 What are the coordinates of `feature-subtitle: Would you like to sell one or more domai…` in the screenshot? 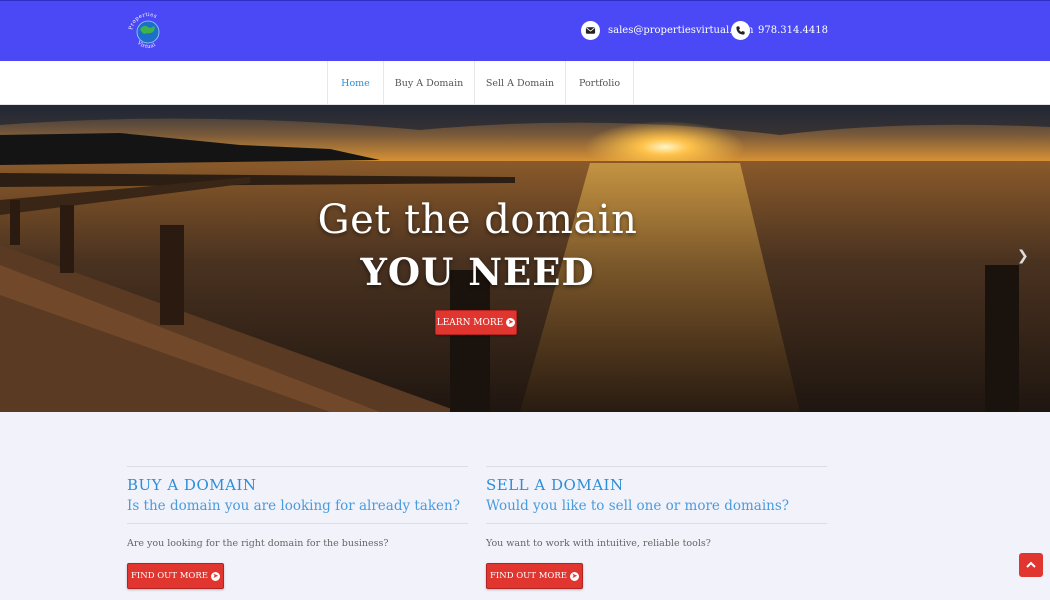 It's located at (637, 506).